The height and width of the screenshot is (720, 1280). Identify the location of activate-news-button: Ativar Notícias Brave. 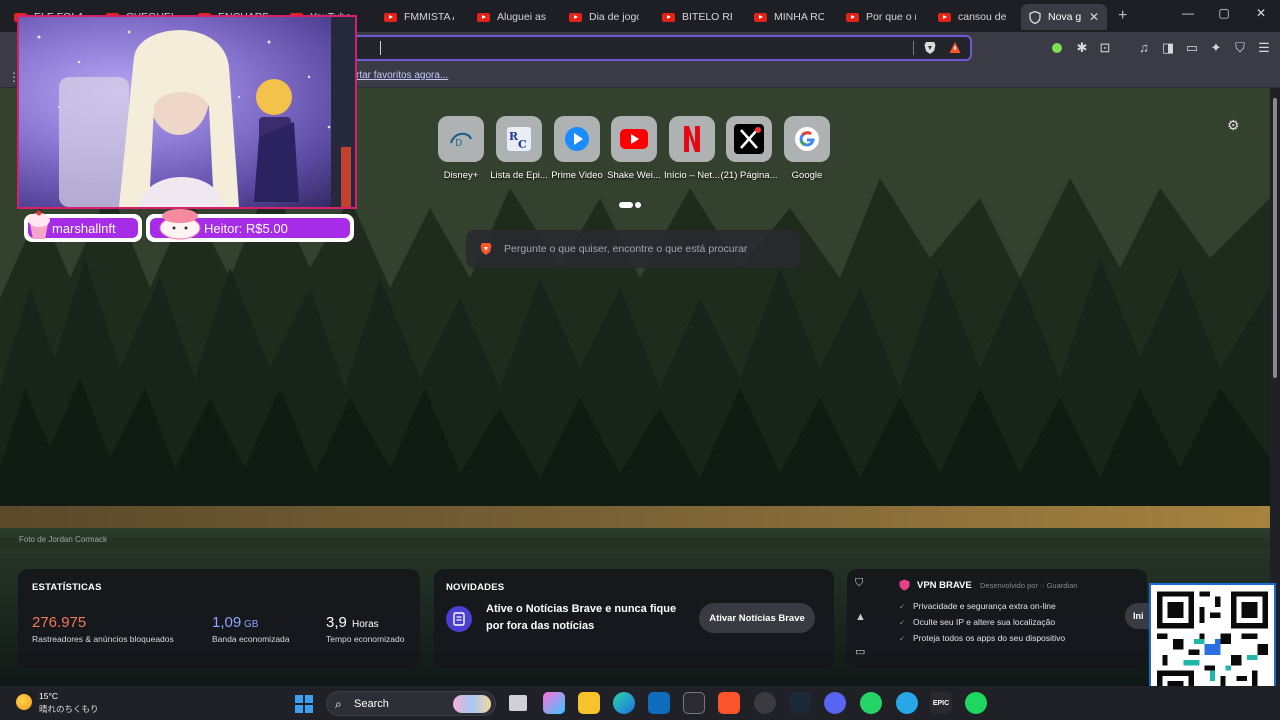
(757, 618).